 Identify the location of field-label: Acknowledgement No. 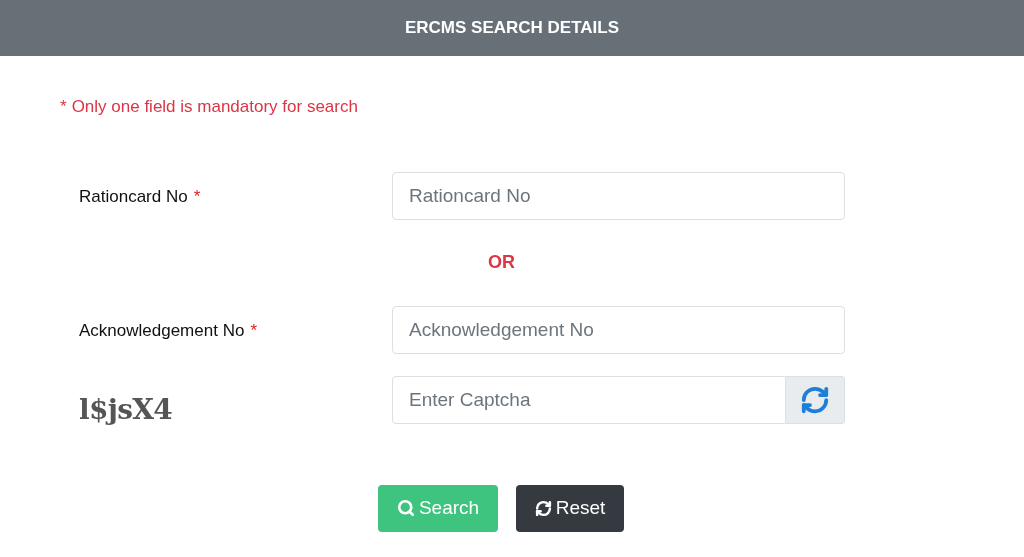
(162, 330).